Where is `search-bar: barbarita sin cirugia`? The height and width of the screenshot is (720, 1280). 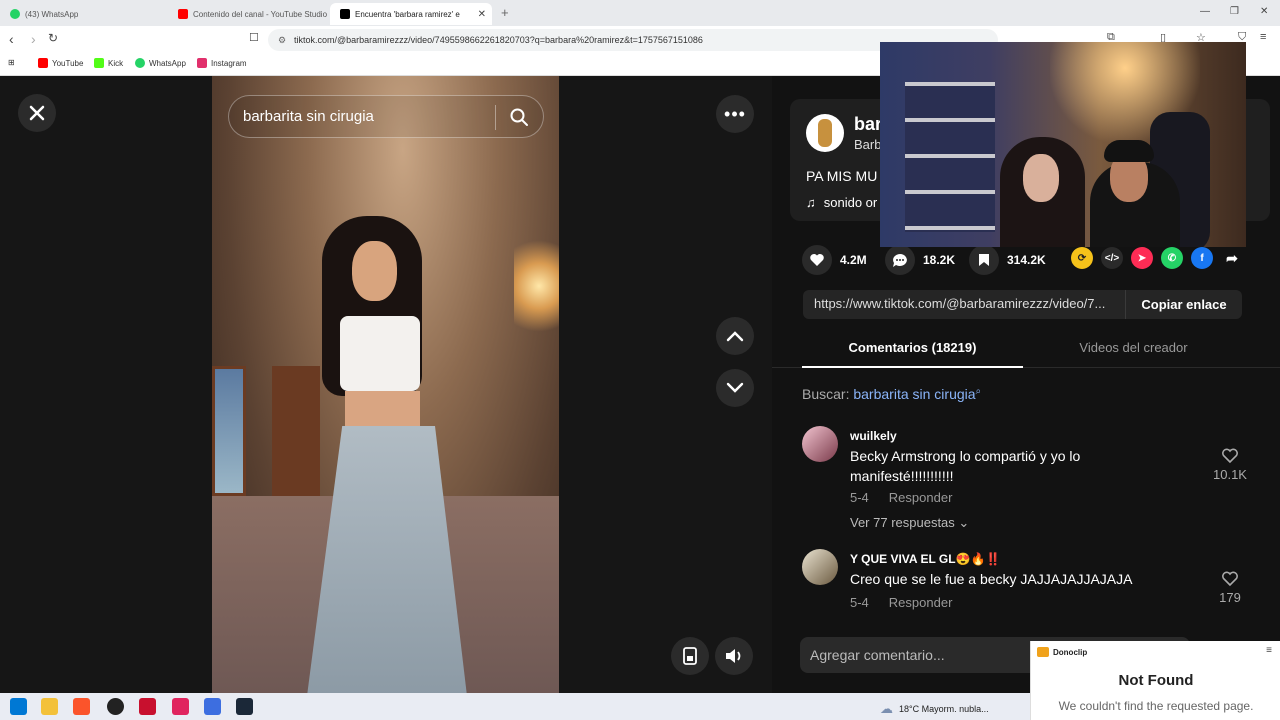
search-bar: barbarita sin cirugia is located at coordinates (386, 116).